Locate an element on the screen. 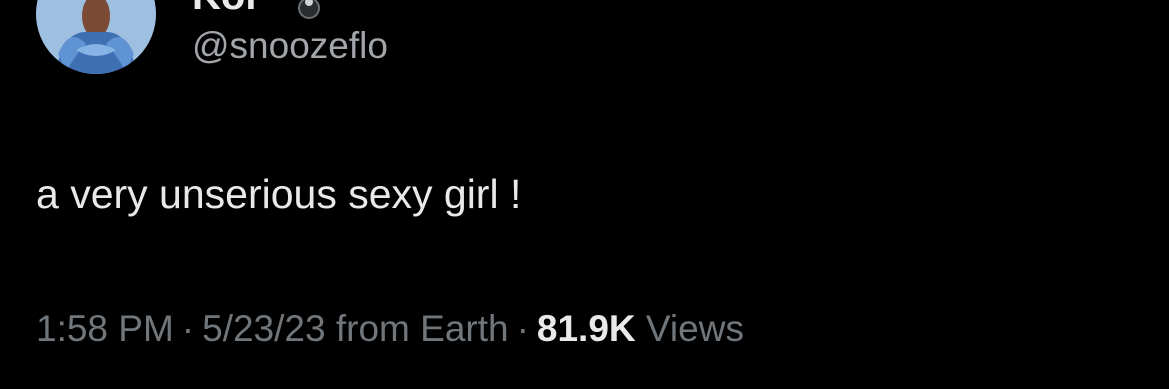  author-avatar is located at coordinates (96, 37).